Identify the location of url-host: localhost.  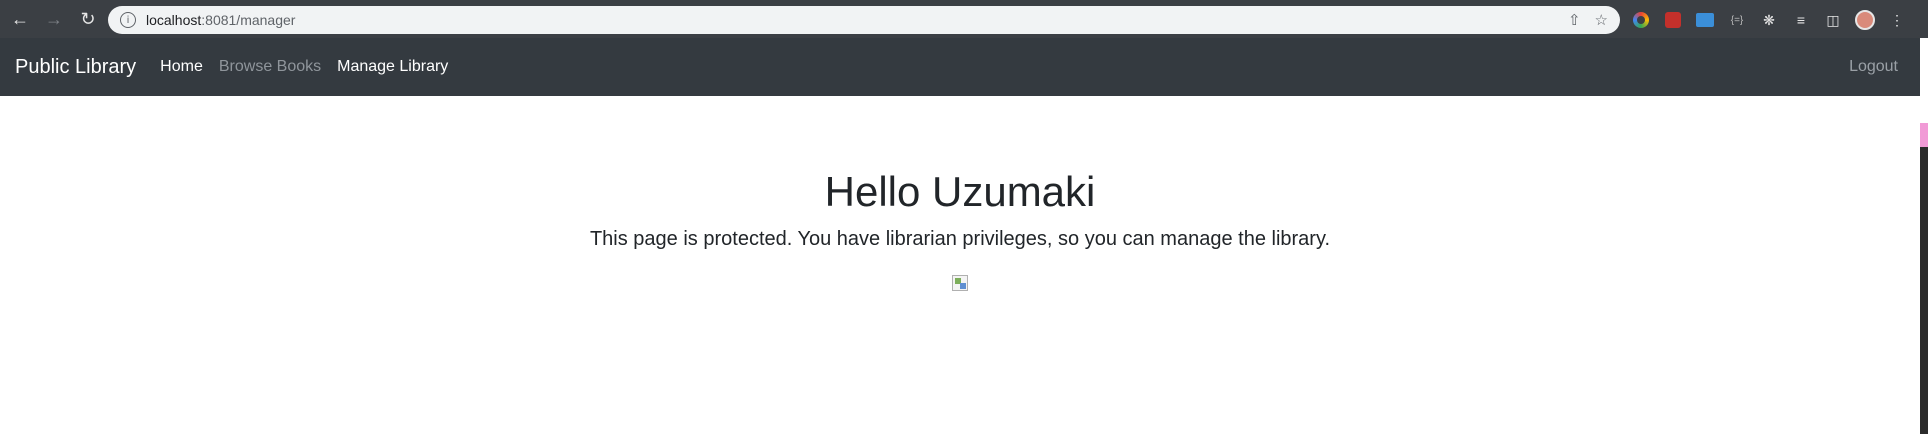
(174, 20).